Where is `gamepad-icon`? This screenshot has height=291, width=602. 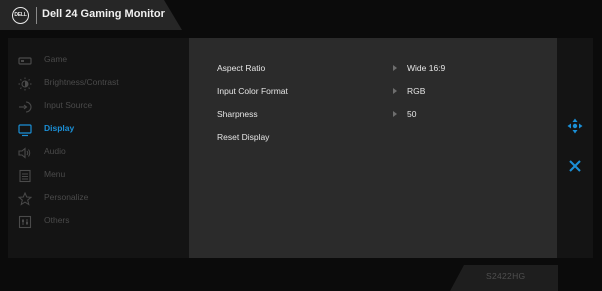 gamepad-icon is located at coordinates (25, 61).